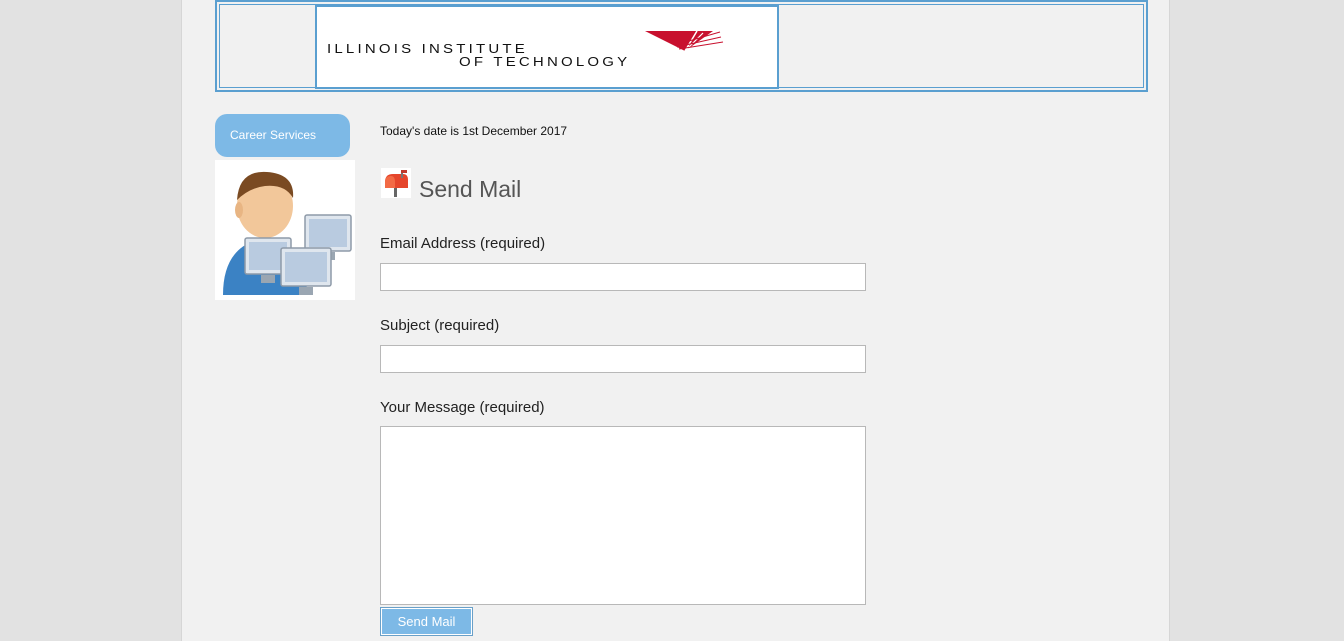  Describe the element at coordinates (474, 131) in the screenshot. I see `current-date-text: Today's date is 1st December 2017` at that location.